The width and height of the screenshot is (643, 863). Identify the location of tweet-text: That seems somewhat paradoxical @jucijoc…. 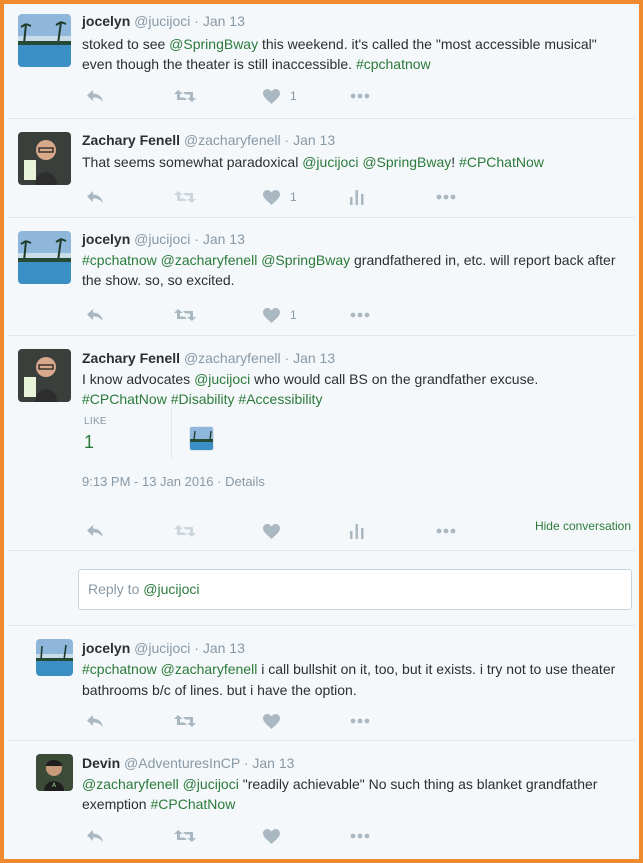
(351, 162).